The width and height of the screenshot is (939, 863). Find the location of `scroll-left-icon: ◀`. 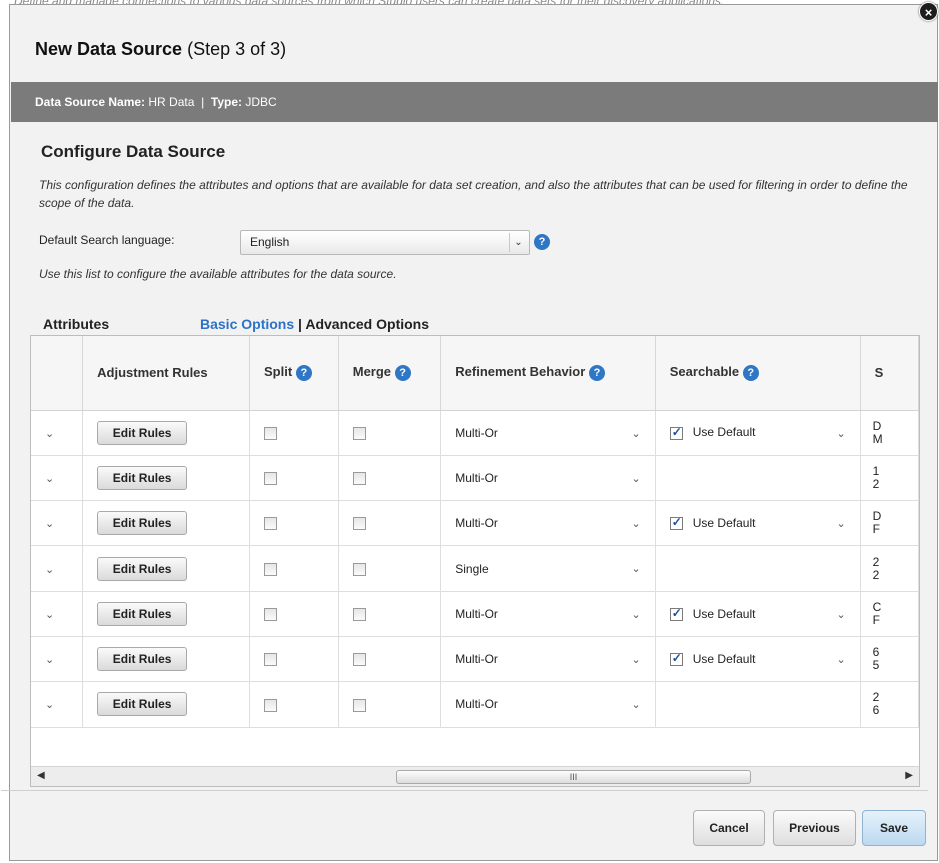

scroll-left-icon: ◀ is located at coordinates (41, 775).